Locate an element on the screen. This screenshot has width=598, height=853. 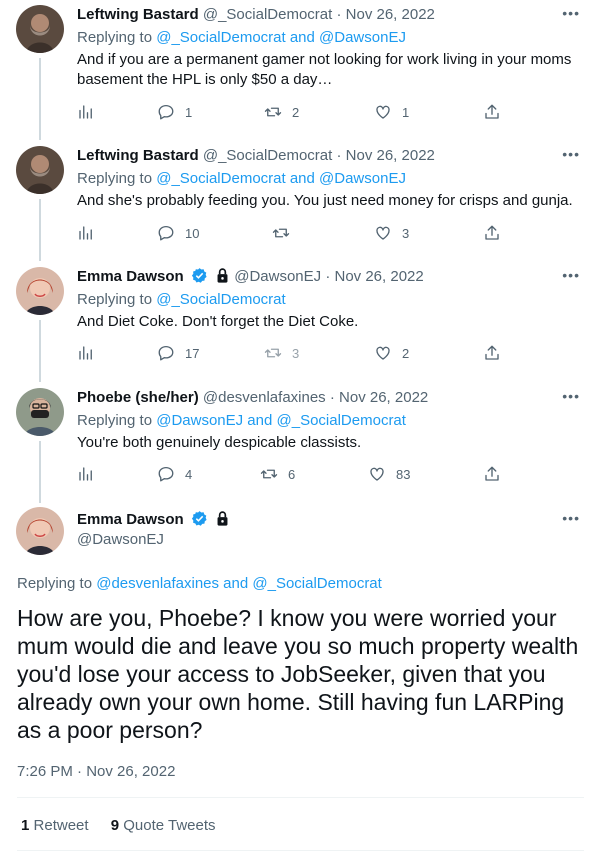
like-count: 1 is located at coordinates (406, 112).